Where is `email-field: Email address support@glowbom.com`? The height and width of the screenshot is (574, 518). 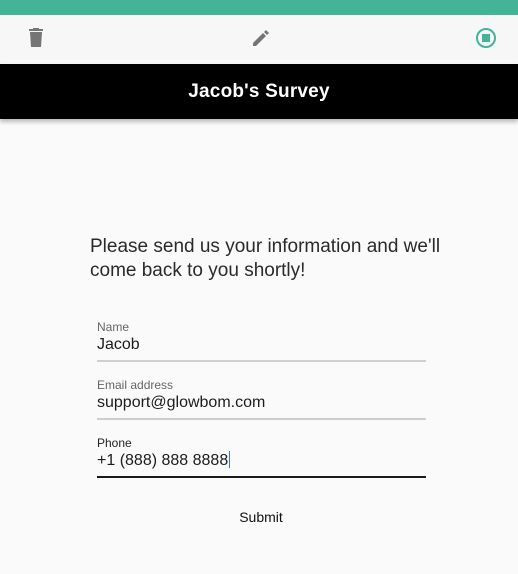
email-field: Email address support@glowbom.com is located at coordinates (261, 399).